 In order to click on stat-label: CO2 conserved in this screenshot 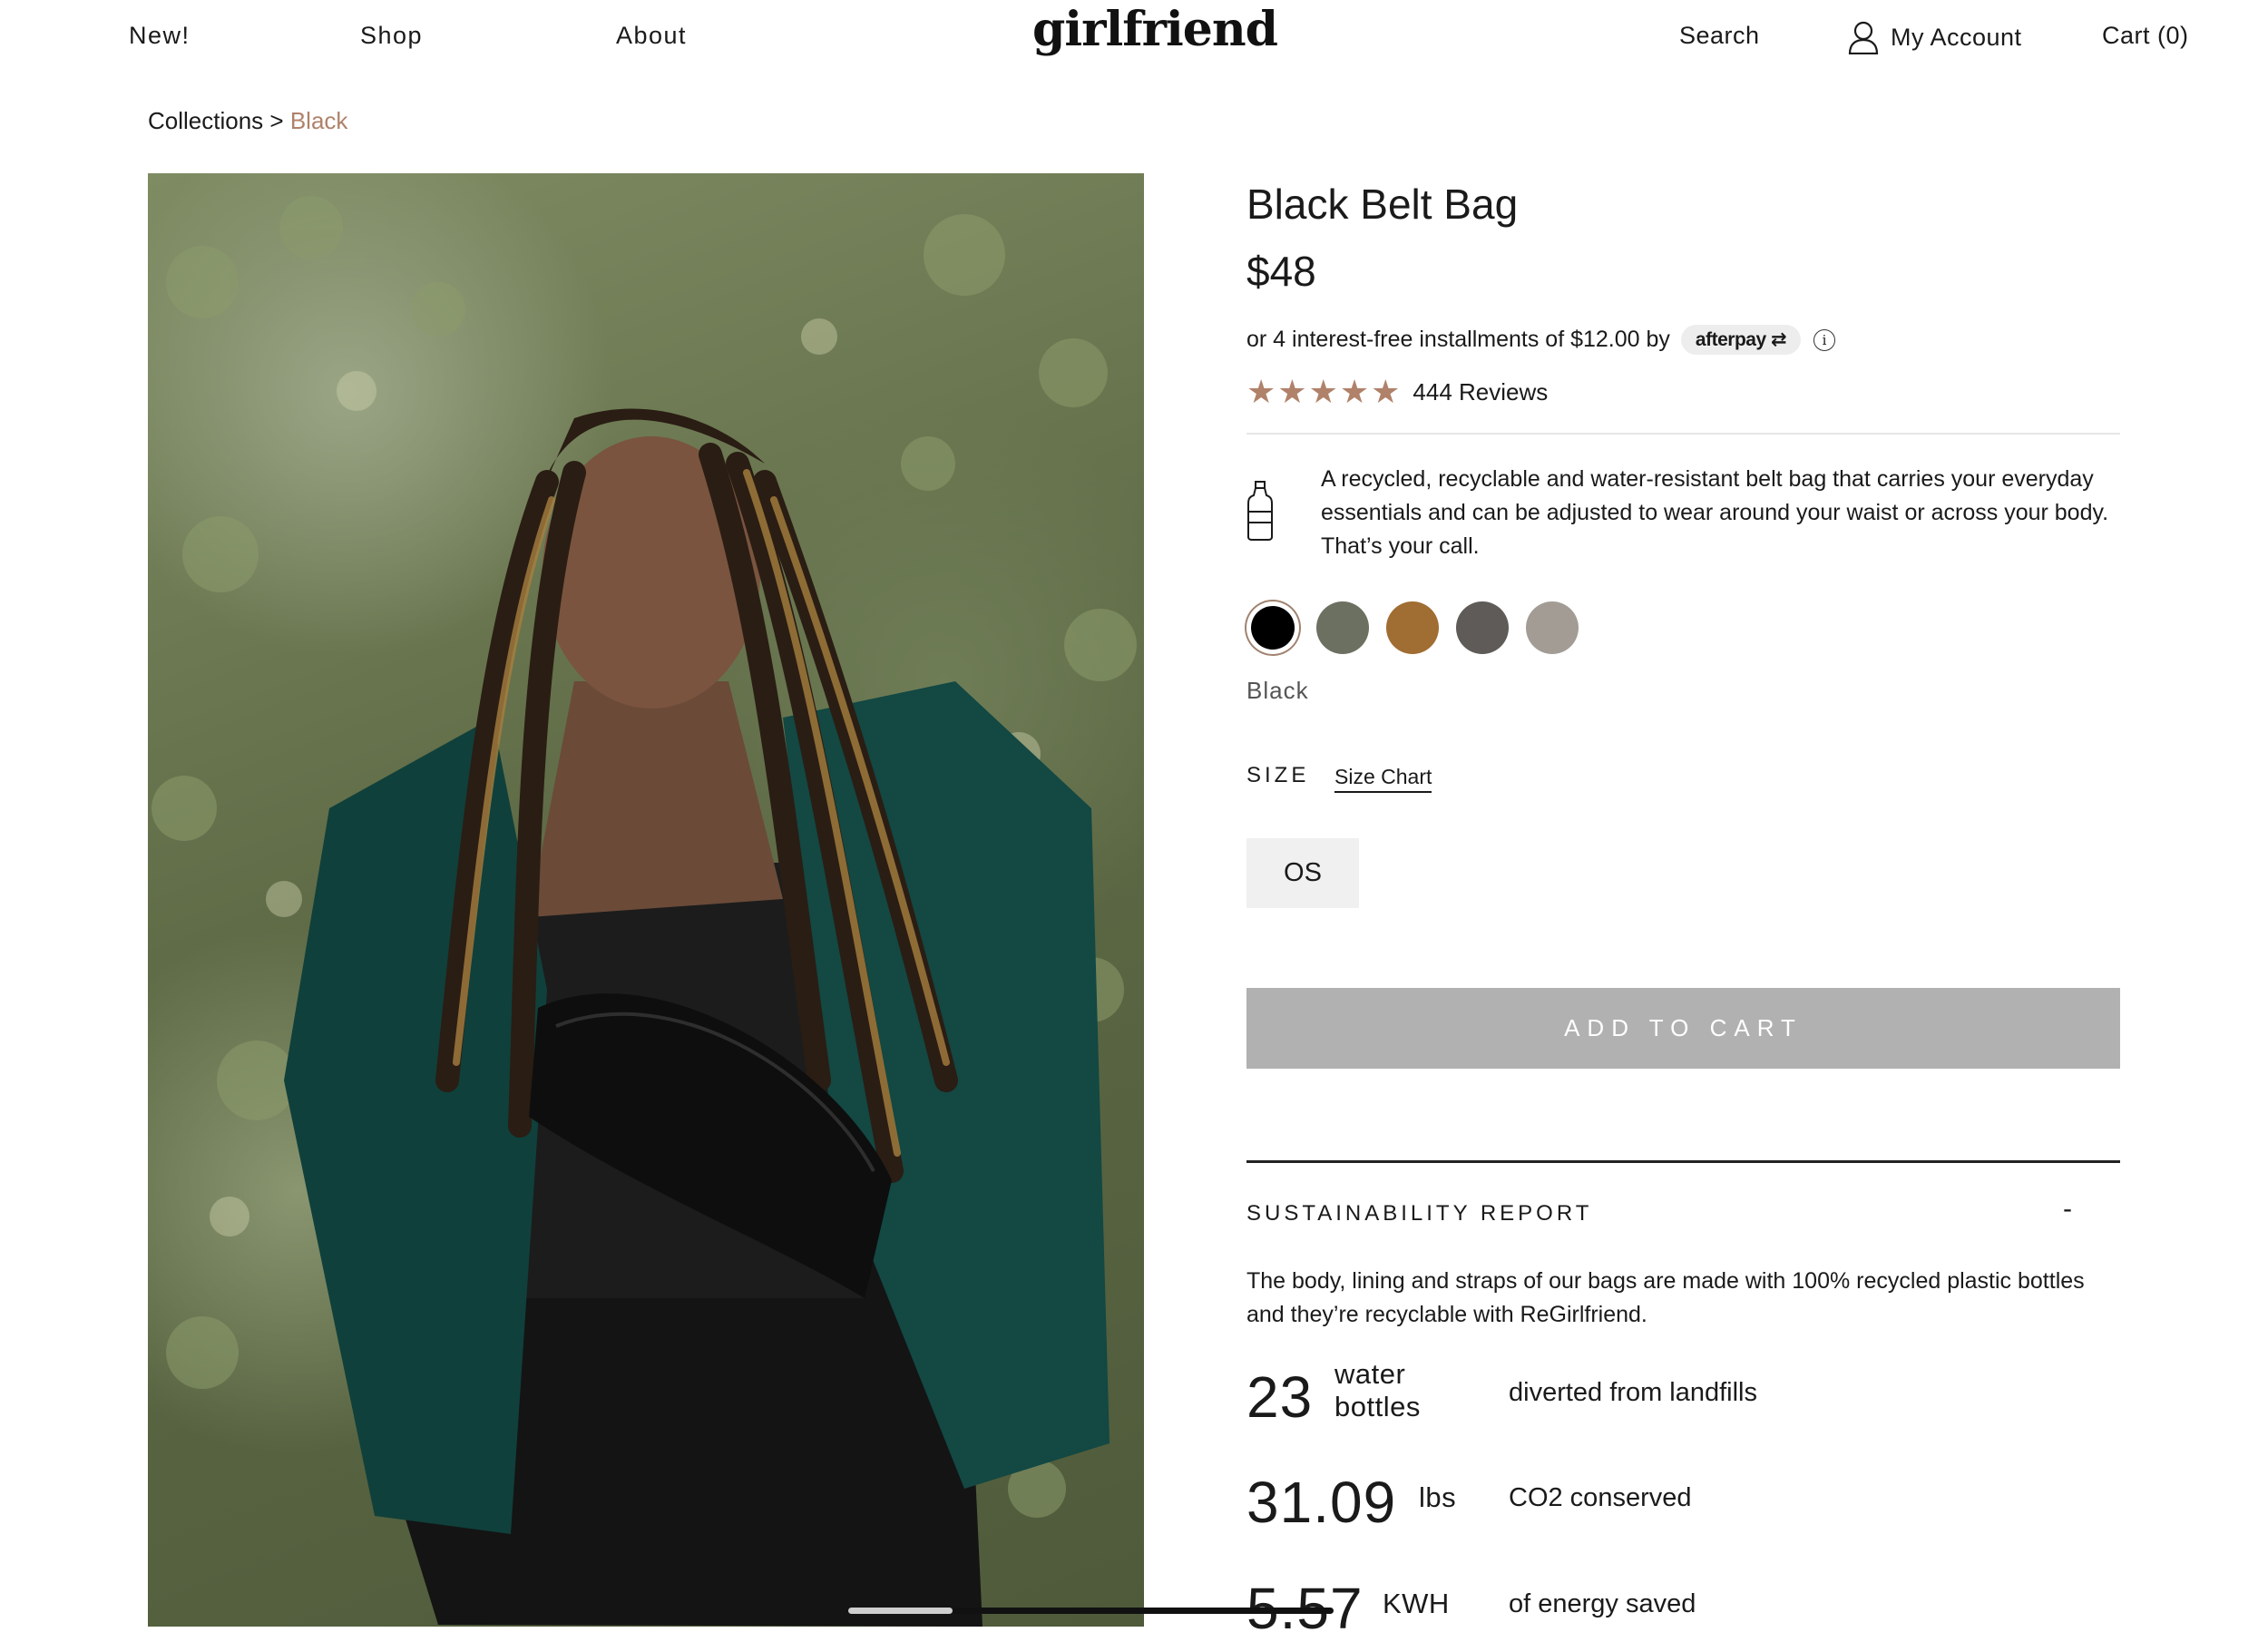, I will do `click(1601, 1498)`.